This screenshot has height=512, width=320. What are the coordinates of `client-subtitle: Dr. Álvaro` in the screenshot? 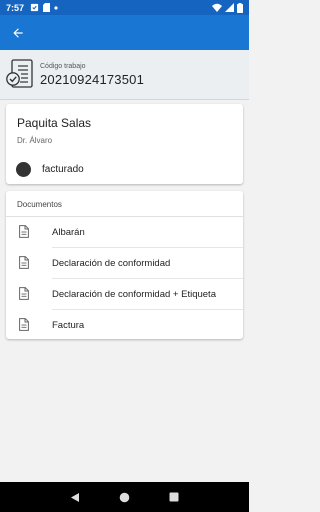 It's located at (35, 140).